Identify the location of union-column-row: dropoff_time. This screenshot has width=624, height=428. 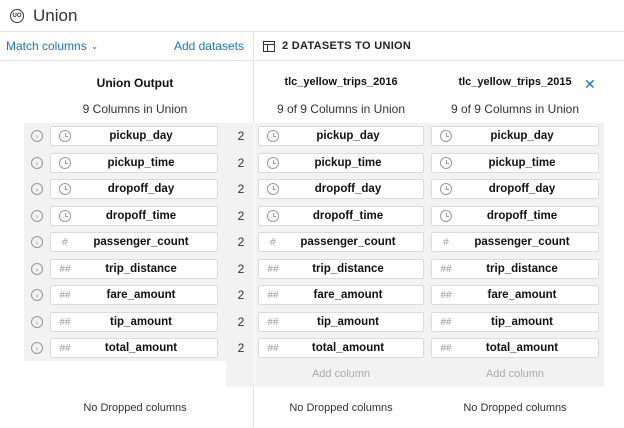
(134, 216).